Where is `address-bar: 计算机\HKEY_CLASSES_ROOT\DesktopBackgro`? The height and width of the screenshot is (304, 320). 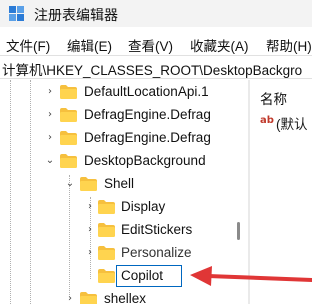 address-bar: 计算机\HKEY_CLASSES_ROOT\DesktopBackgro is located at coordinates (156, 67).